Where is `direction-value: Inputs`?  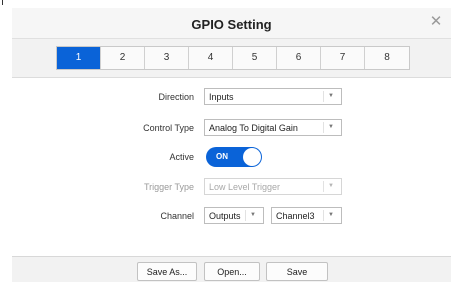
direction-value: Inputs is located at coordinates (221, 97).